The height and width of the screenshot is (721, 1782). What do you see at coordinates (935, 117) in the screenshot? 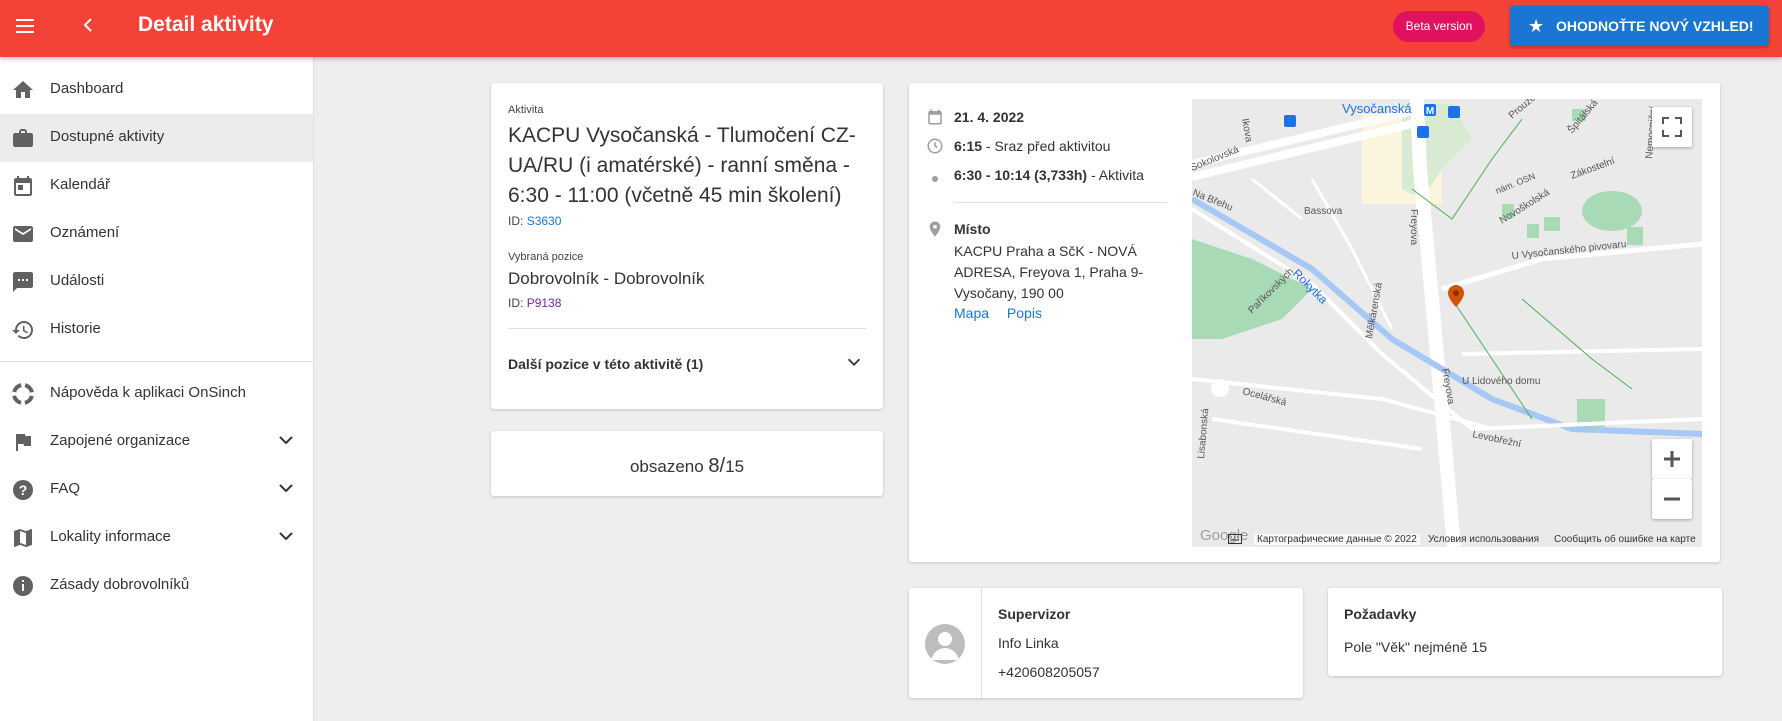
I see `calendar-icon` at bounding box center [935, 117].